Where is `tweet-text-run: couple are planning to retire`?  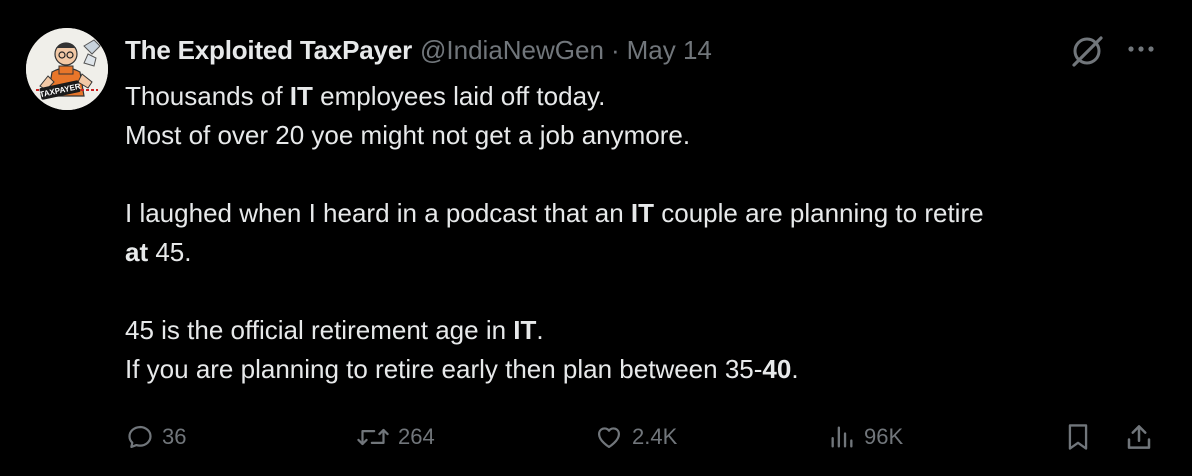 tweet-text-run: couple are planning to retire is located at coordinates (819, 213).